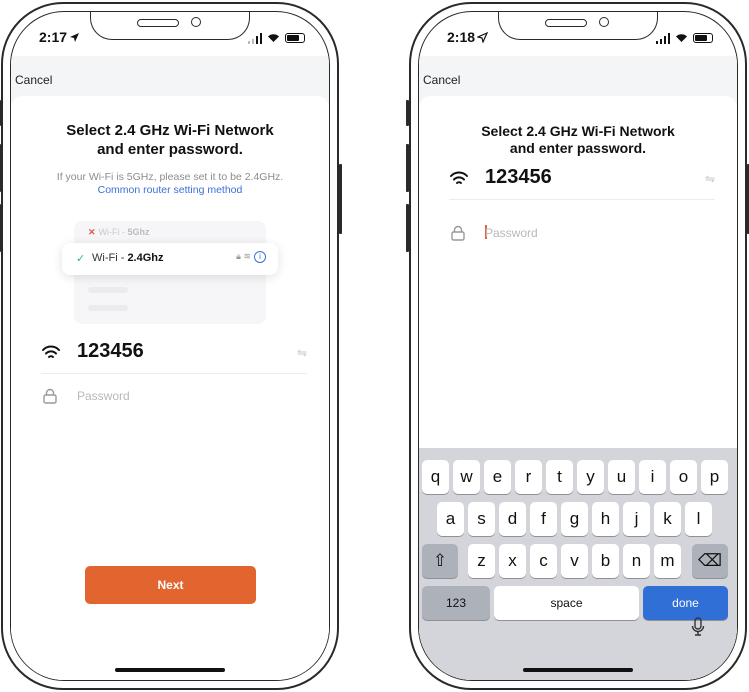 Image resolution: width=749 pixels, height=692 pixels. Describe the element at coordinates (652, 477) in the screenshot. I see `key-i: i` at that location.